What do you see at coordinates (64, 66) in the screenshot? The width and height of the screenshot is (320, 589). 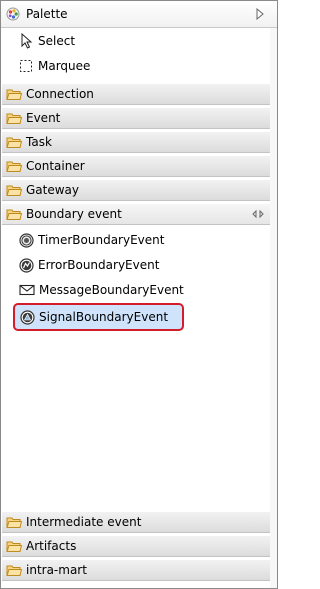 I see `tool-label: Marquee` at bounding box center [64, 66].